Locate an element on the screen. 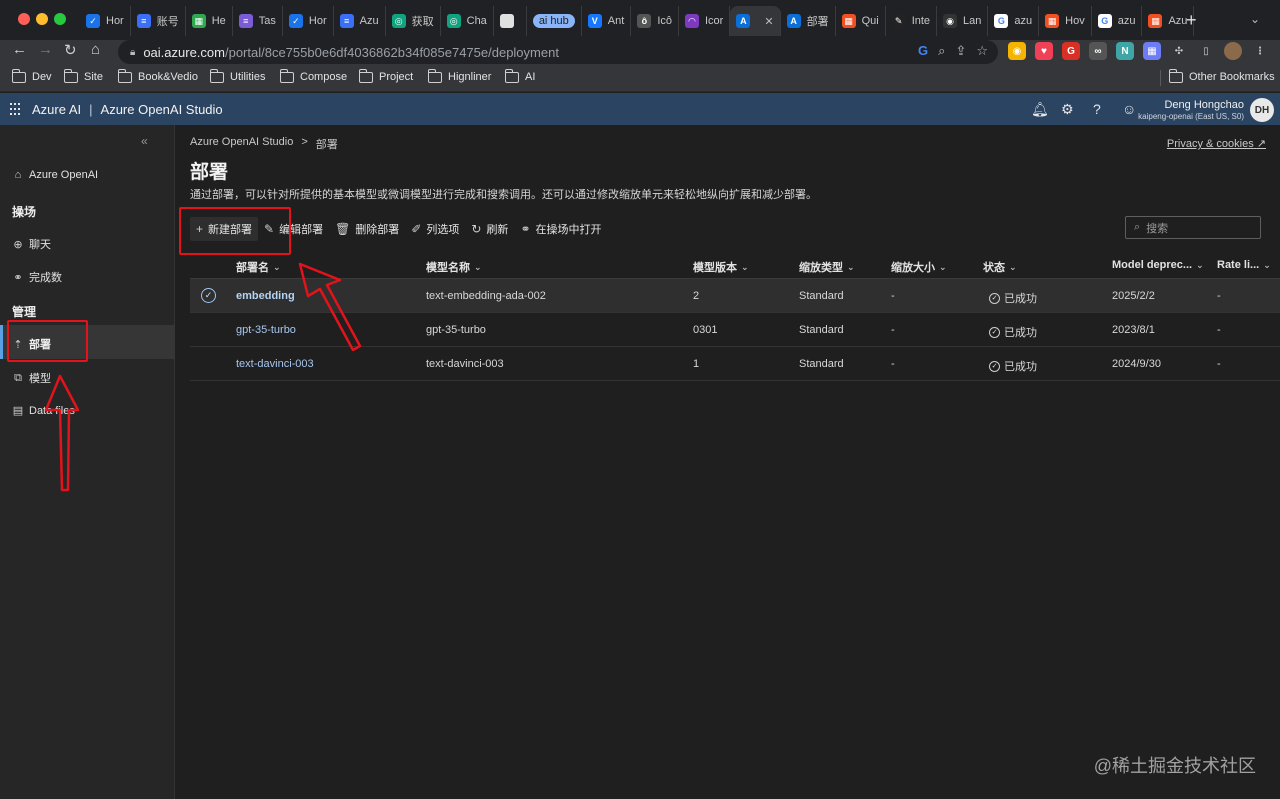 This screenshot has width=1280, height=799. browser-tab: ≡ Azu is located at coordinates (360, 21).